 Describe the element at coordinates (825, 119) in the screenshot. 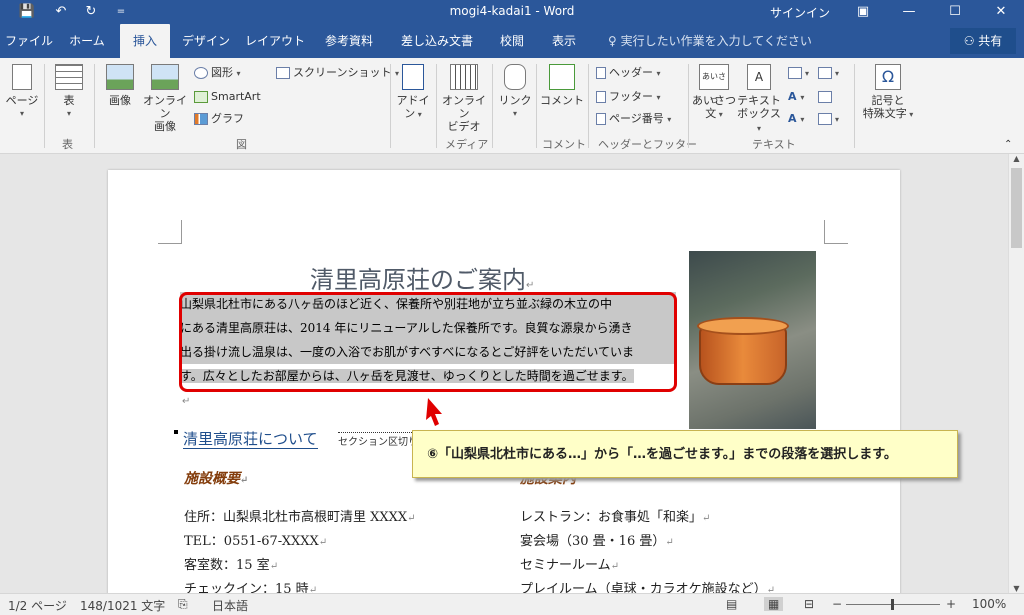

I see `object-icon` at that location.